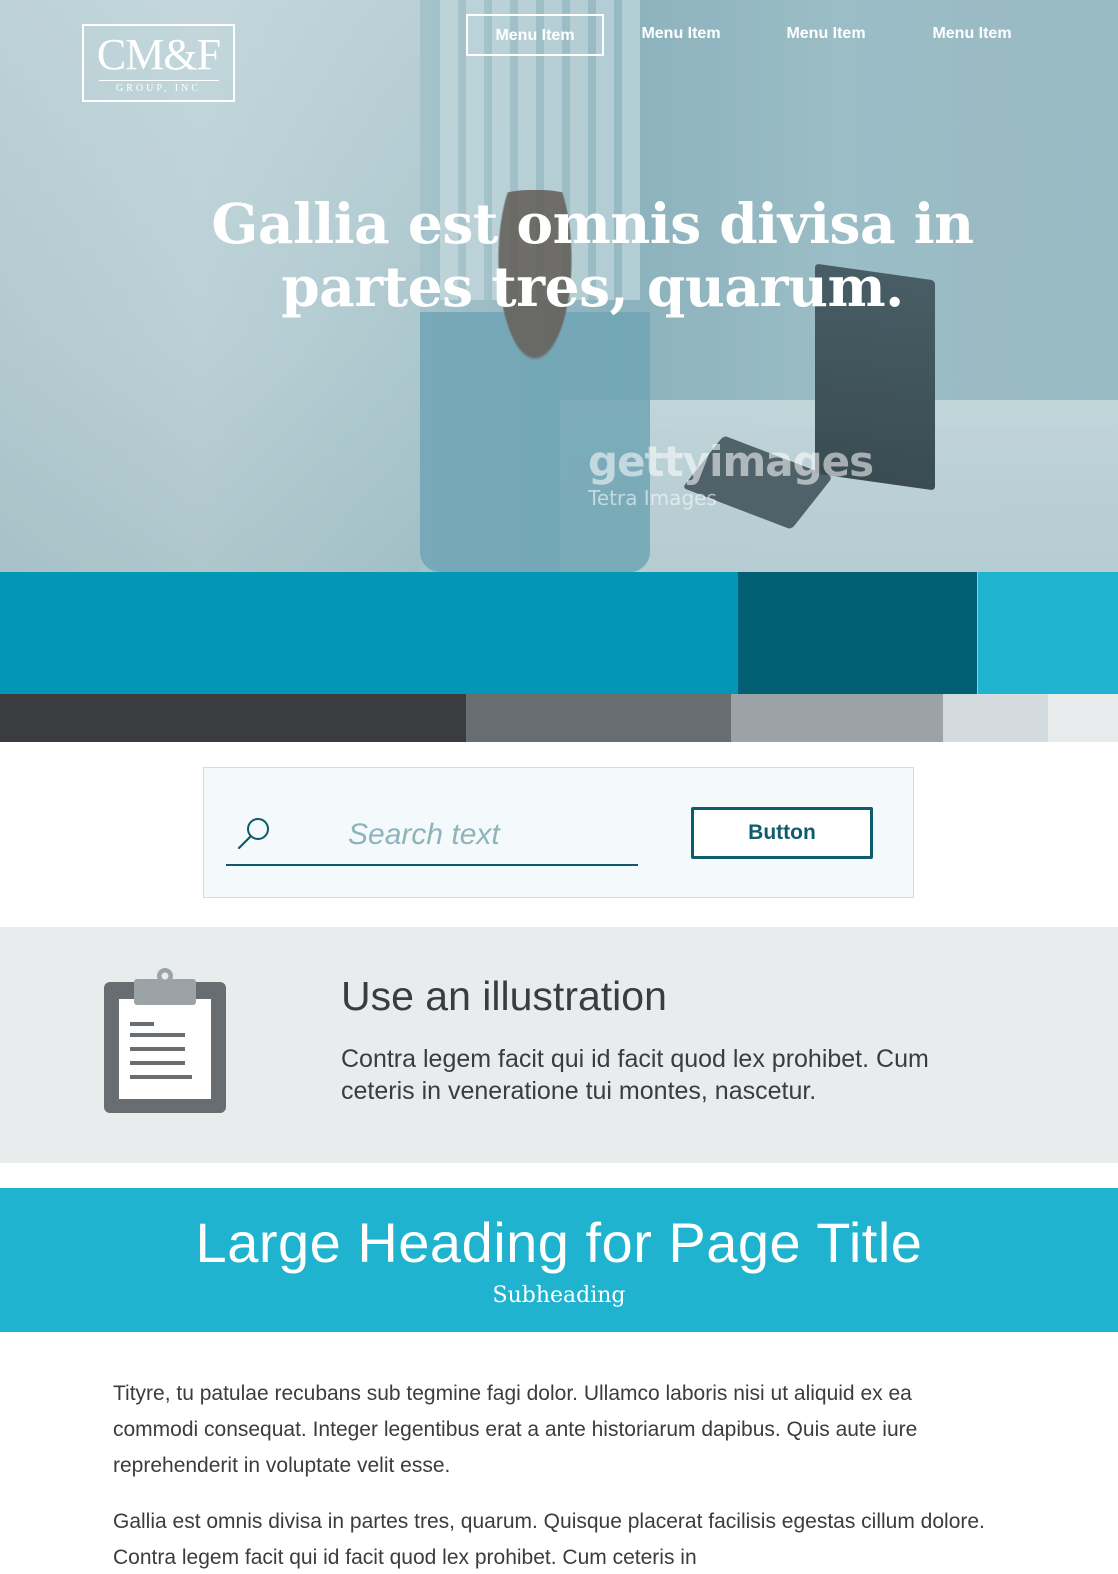  Describe the element at coordinates (782, 833) in the screenshot. I see `search-button: Button` at that location.